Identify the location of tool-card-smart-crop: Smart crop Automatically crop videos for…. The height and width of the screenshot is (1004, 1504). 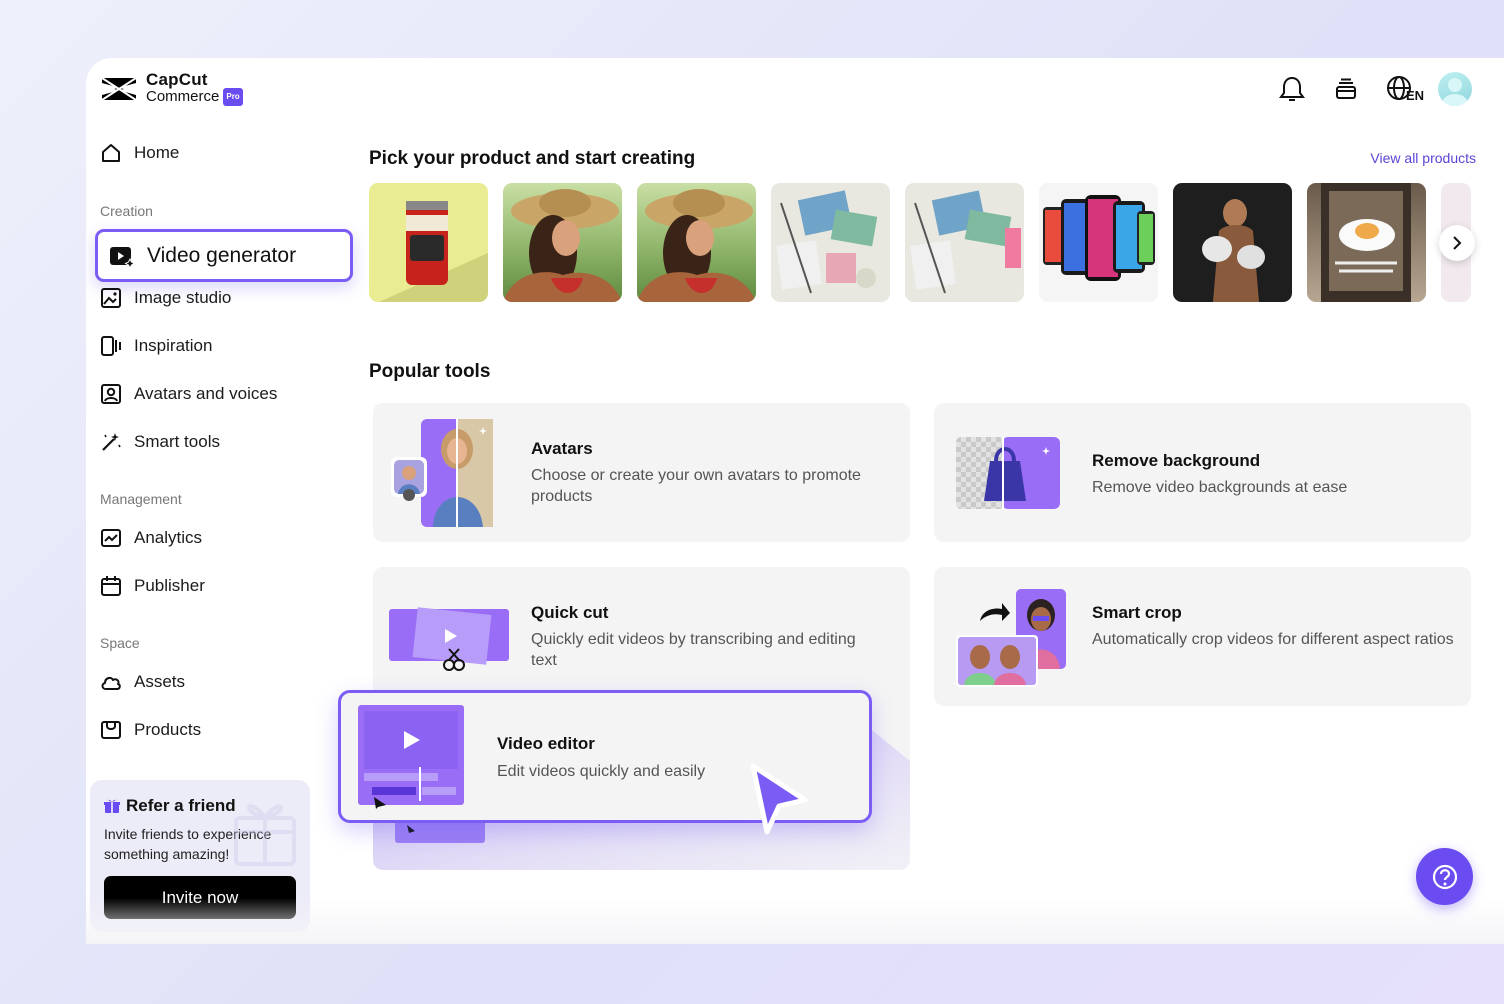
(1202, 636).